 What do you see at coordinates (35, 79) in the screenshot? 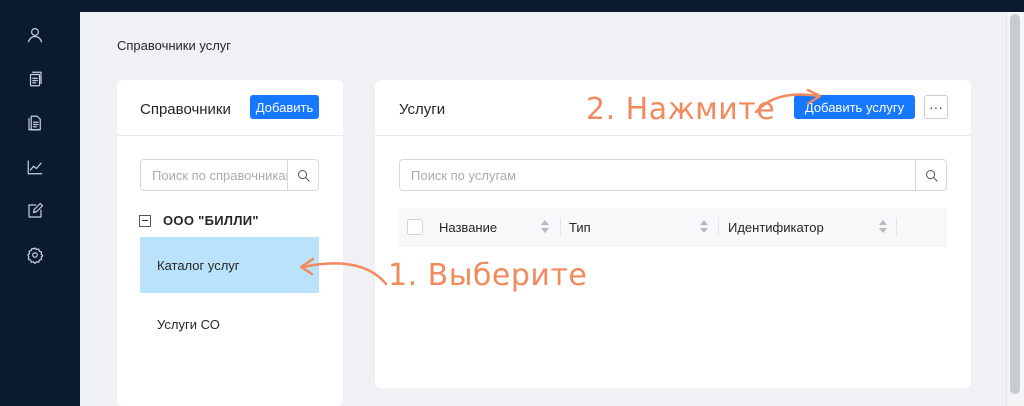
I see `documents-icon` at bounding box center [35, 79].